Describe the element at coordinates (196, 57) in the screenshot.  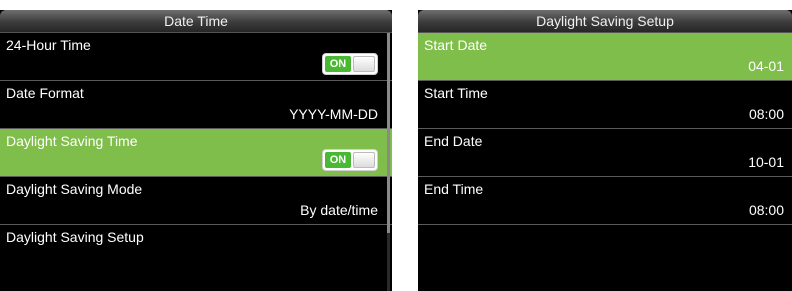
I see `menu-item-24-hour-time: 24-Hour Time ON` at that location.